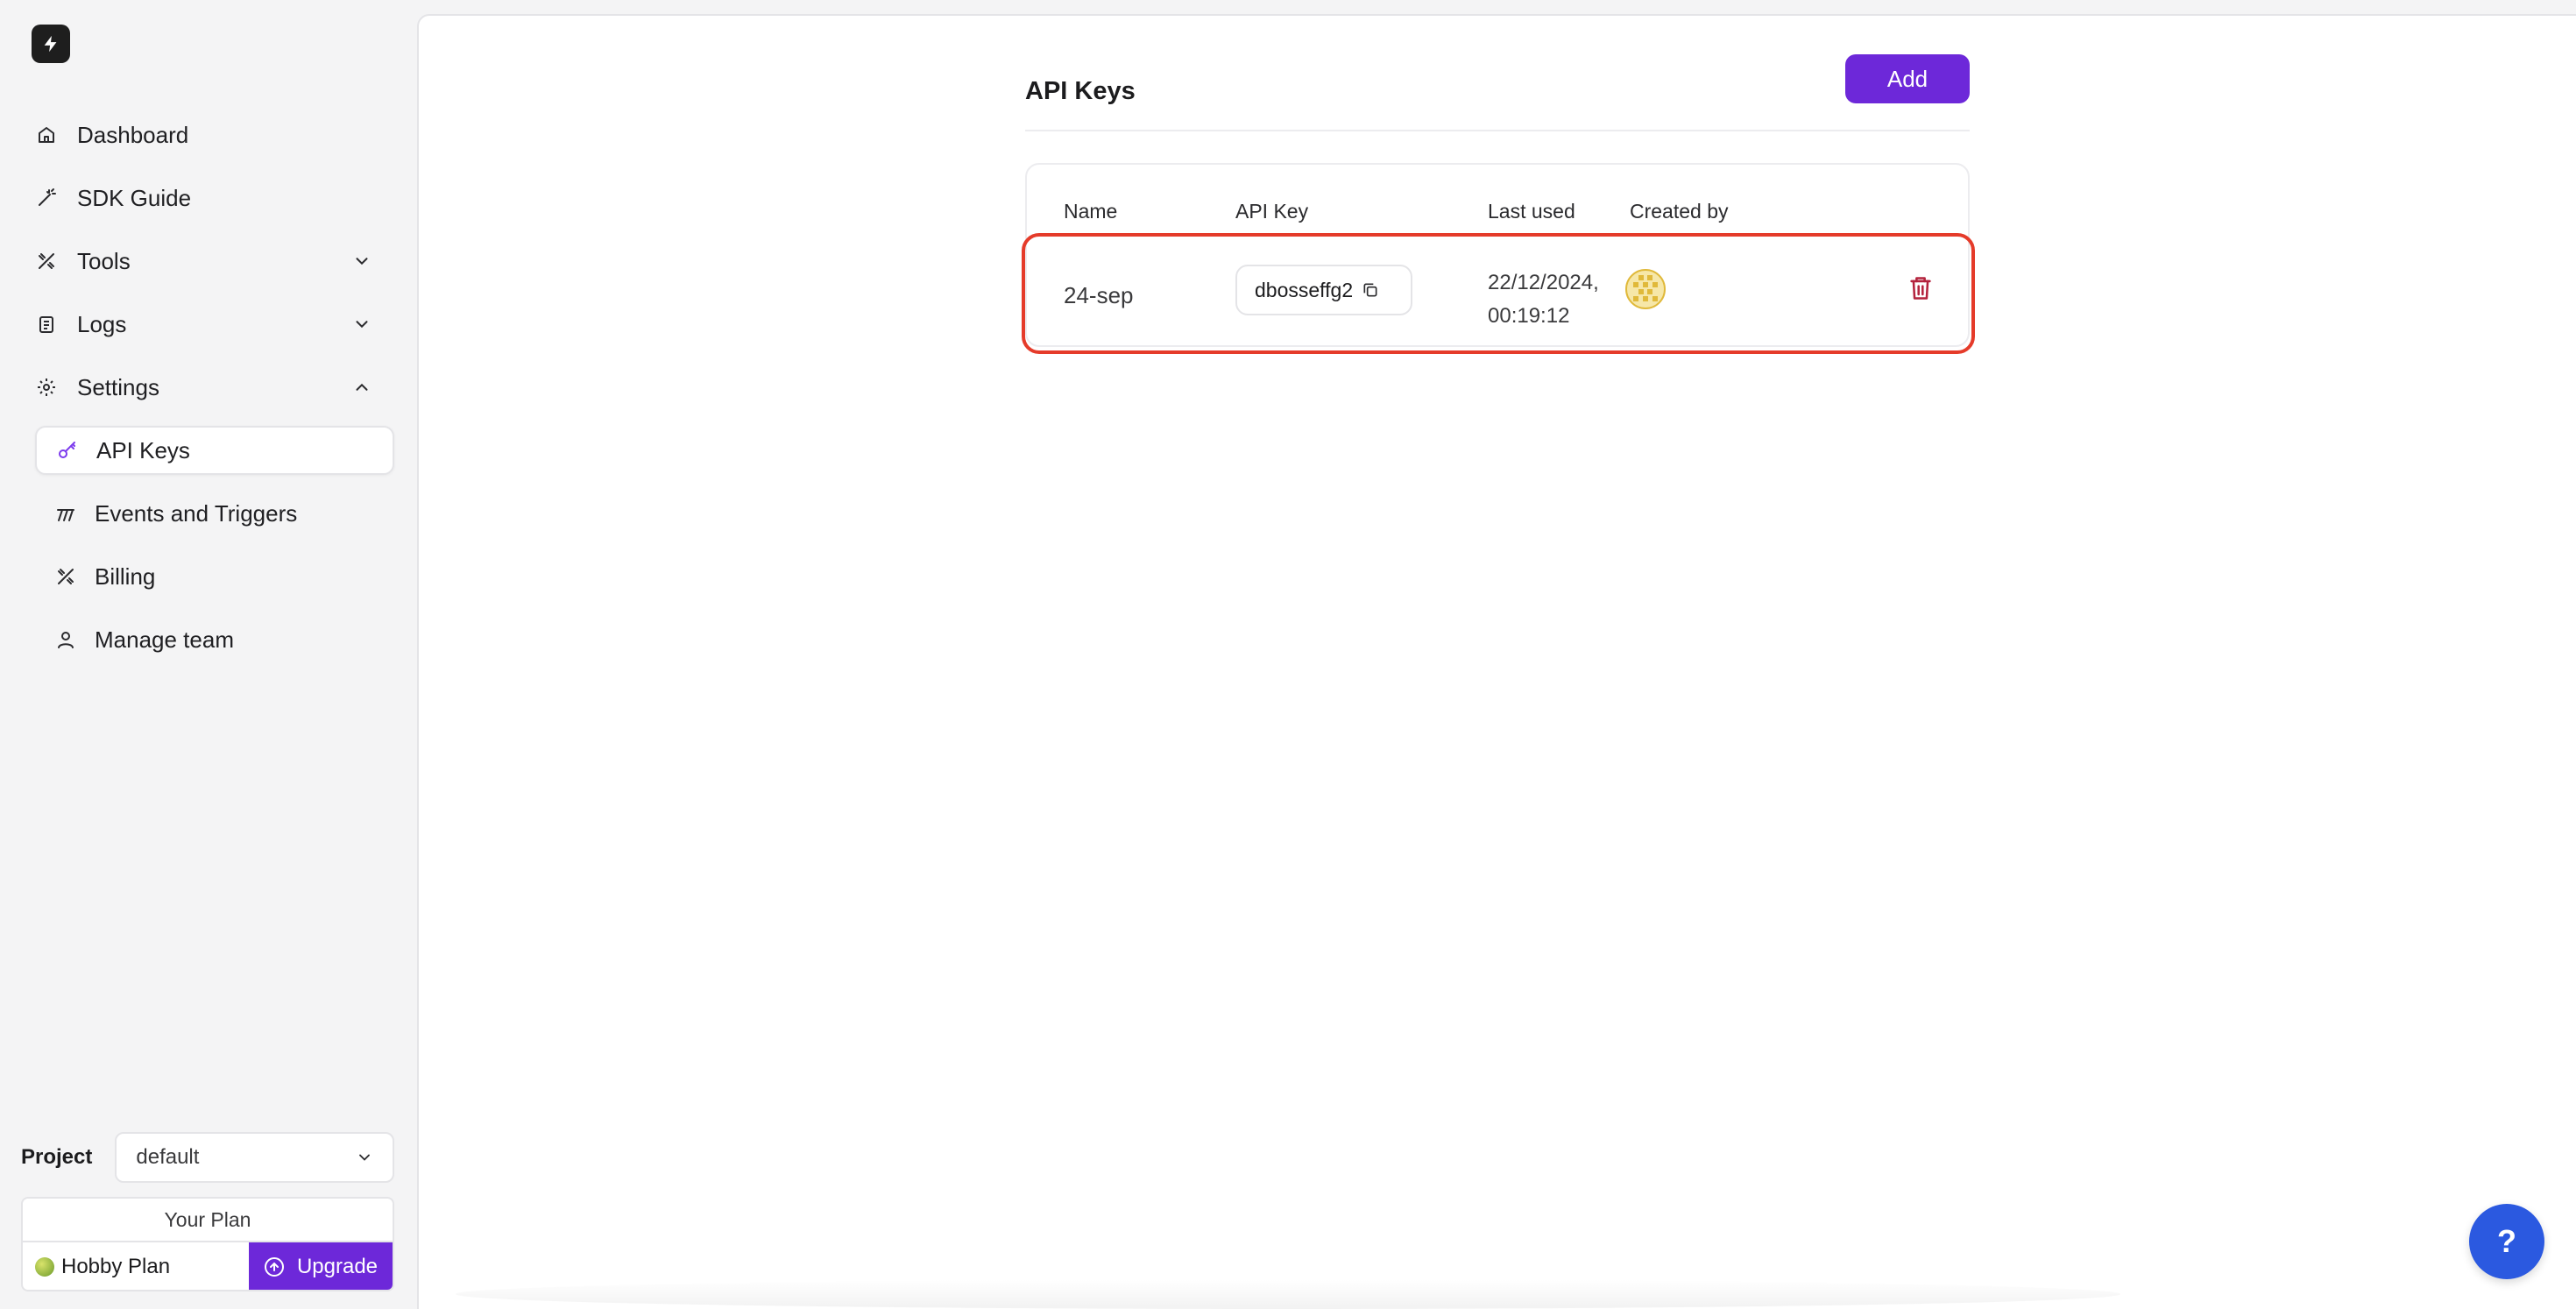 The width and height of the screenshot is (2576, 1309). I want to click on project-label: Project, so click(57, 1157).